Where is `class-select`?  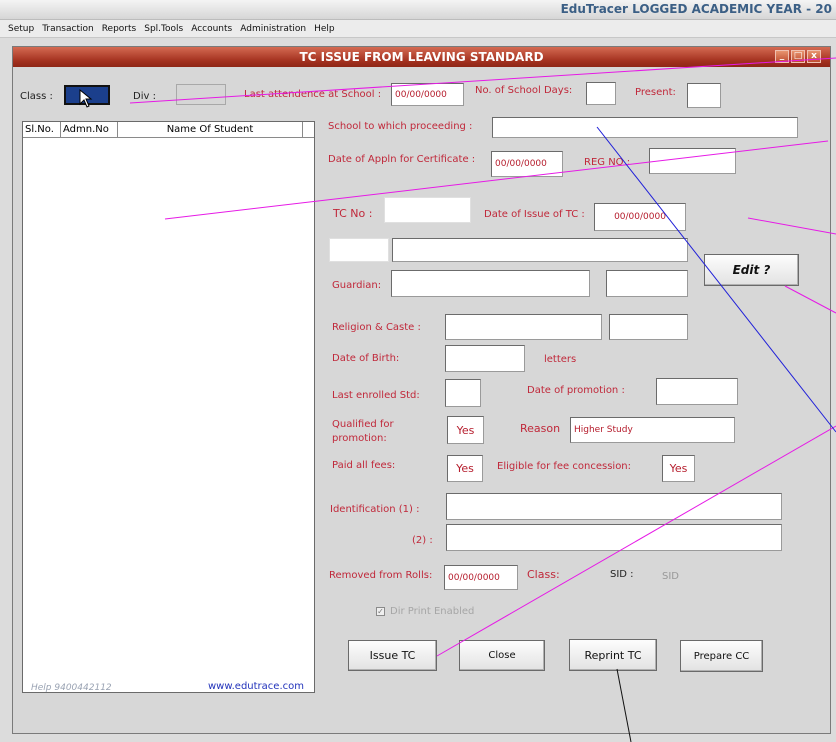
class-select is located at coordinates (87, 95).